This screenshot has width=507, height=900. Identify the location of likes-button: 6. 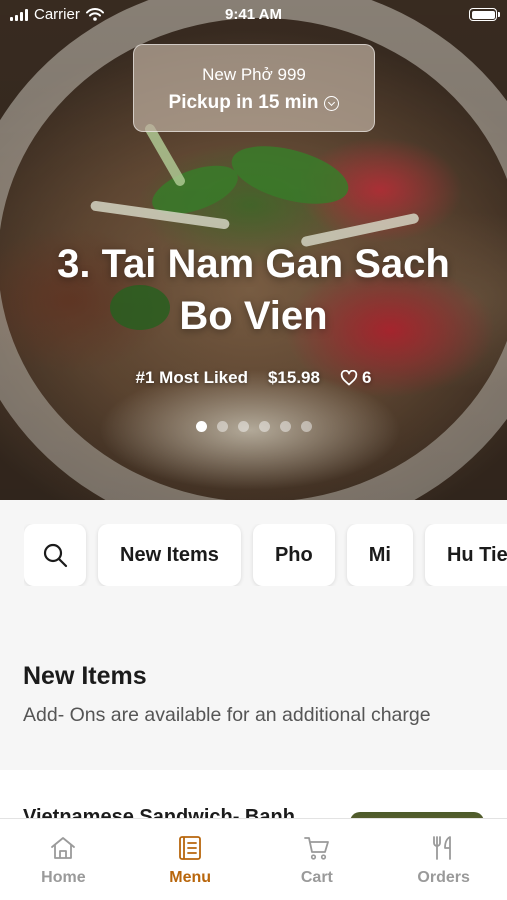
(355, 378).